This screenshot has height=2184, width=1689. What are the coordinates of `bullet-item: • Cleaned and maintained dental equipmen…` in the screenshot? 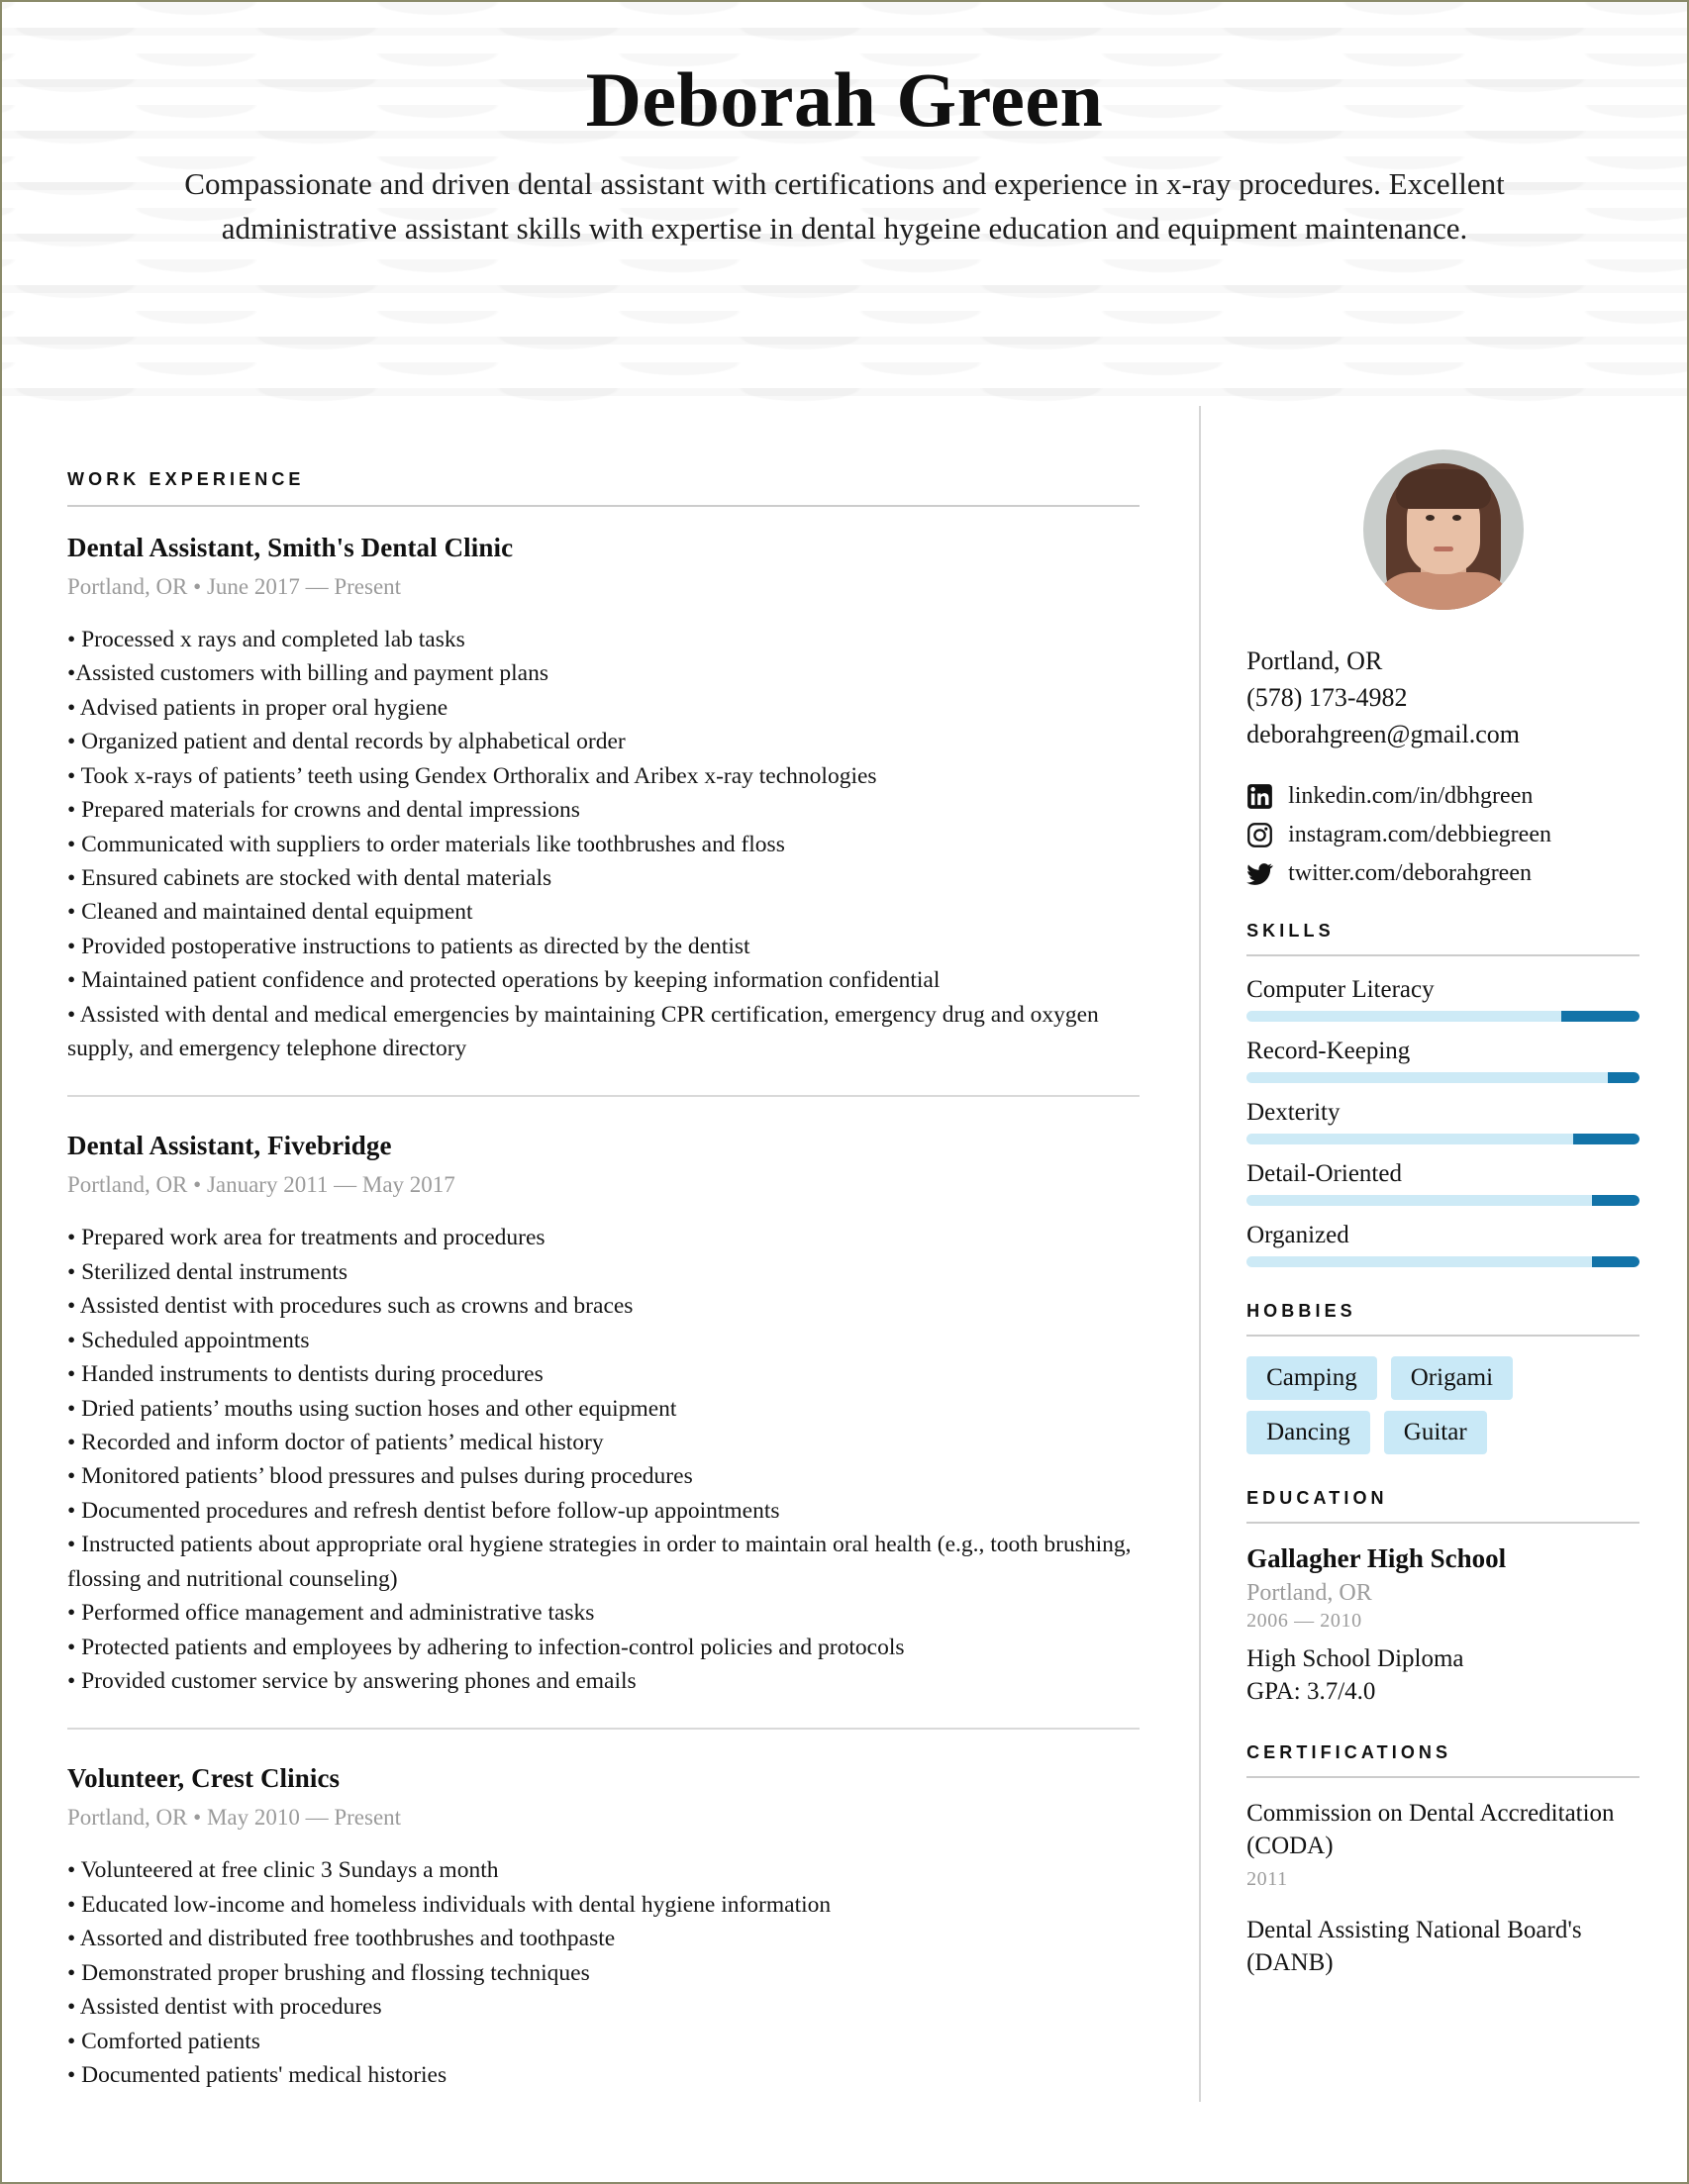 It's located at (270, 912).